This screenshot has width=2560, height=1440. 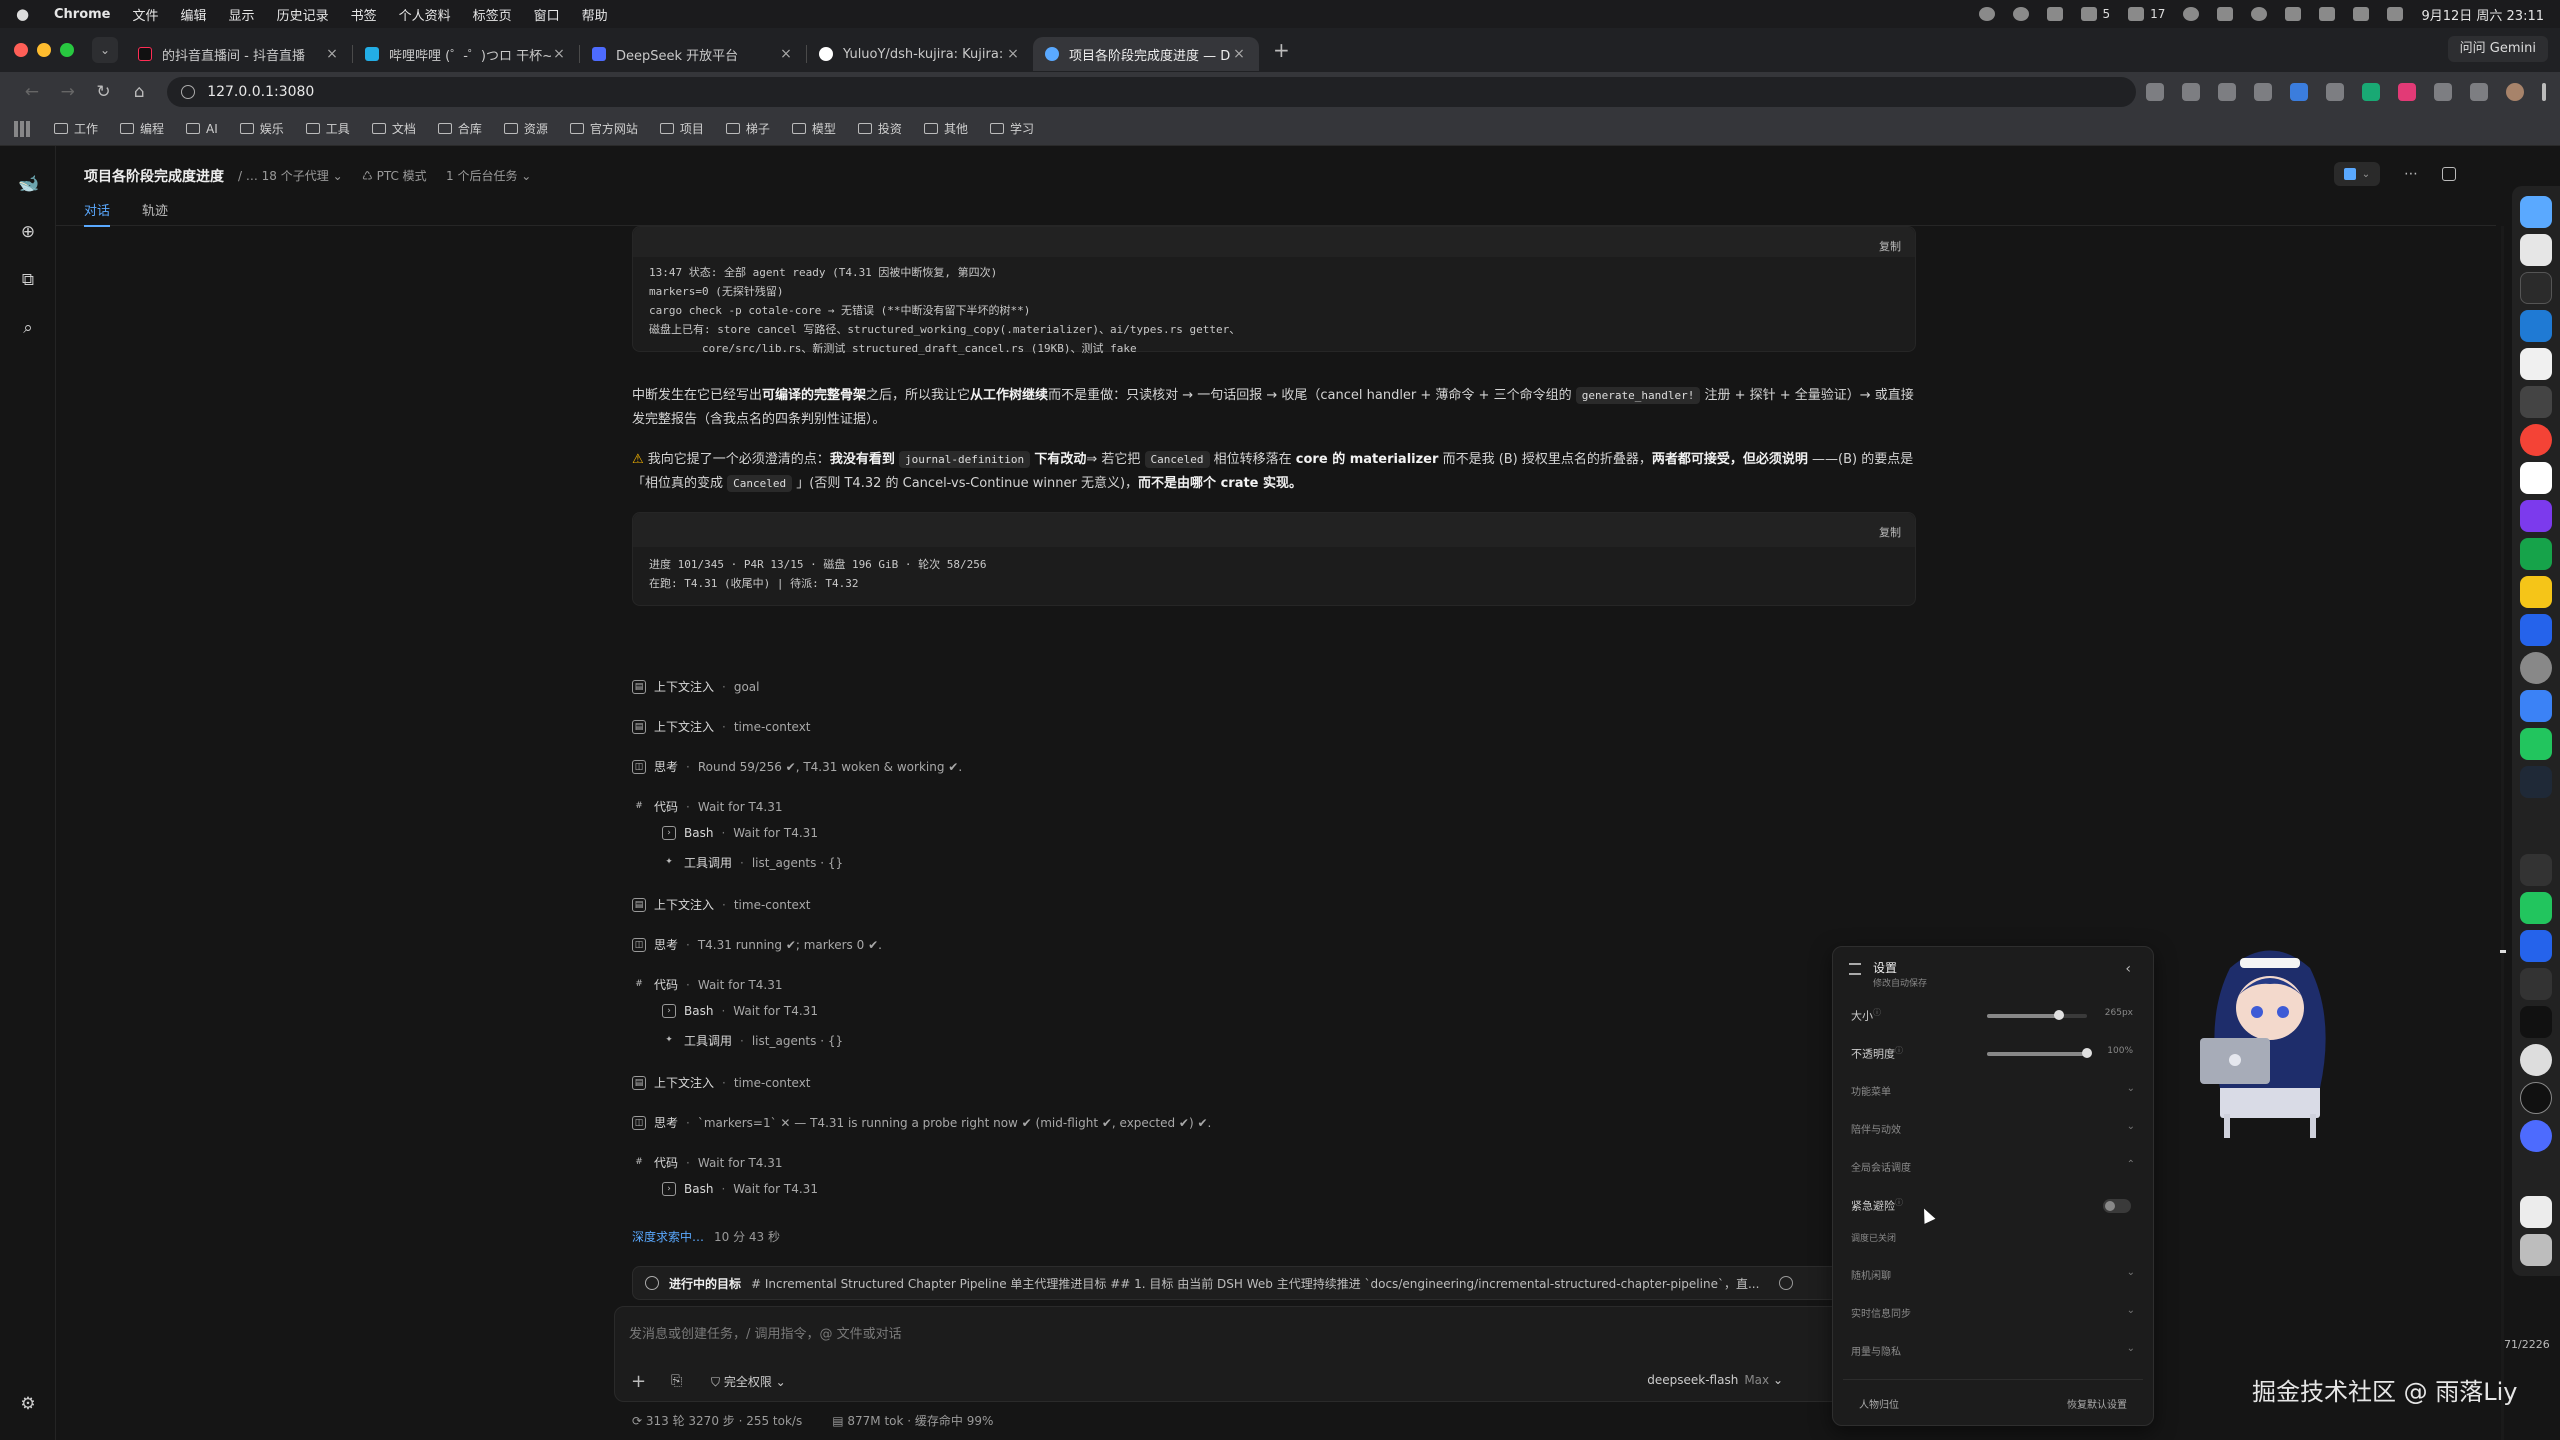 I want to click on message-input: 发消息或创建任务，/ 调用指令，@ 文件或对话, so click(x=765, y=1332).